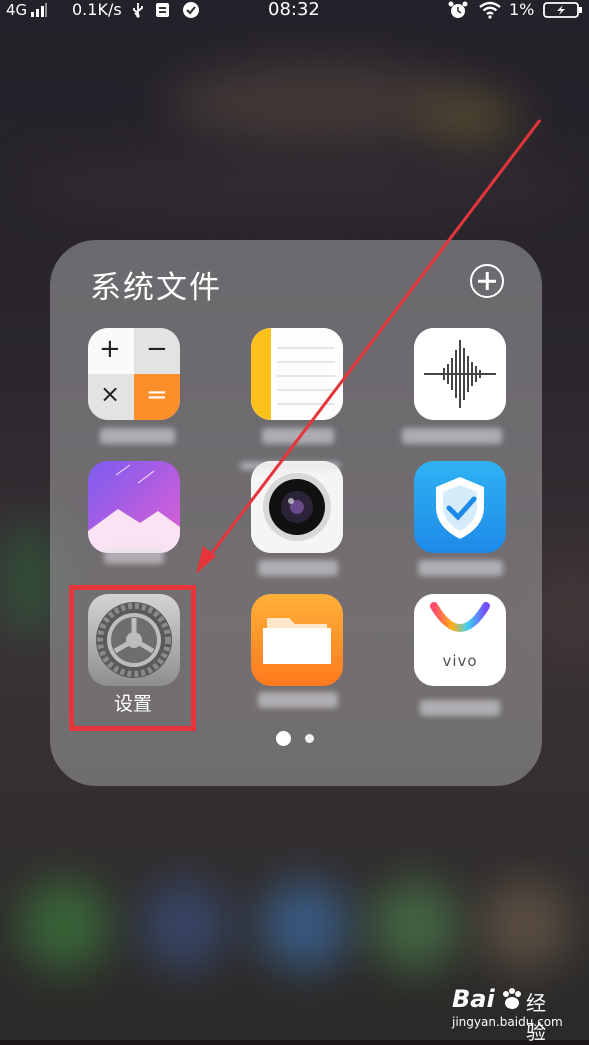 The height and width of the screenshot is (1045, 589). I want to click on paw-icon, so click(512, 1001).